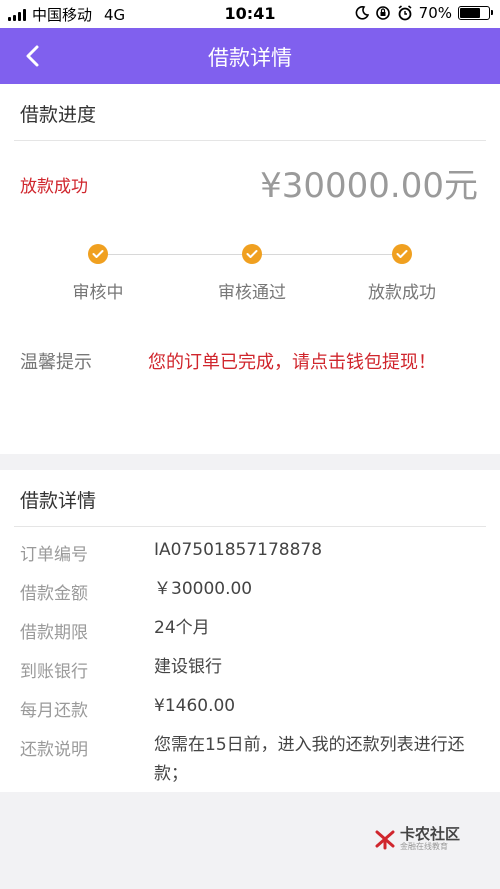  What do you see at coordinates (423, 846) in the screenshot?
I see `watermark-sub: 金融在线教育` at bounding box center [423, 846].